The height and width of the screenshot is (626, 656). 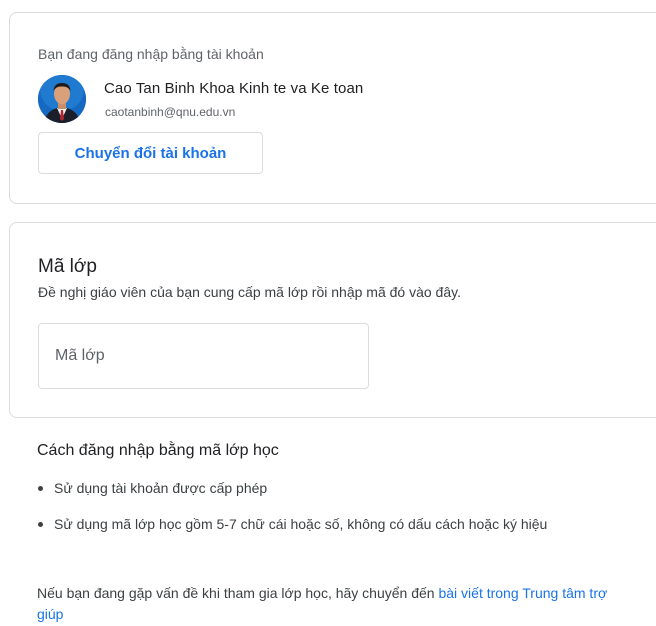 I want to click on avatar-photo-icon, so click(x=62, y=99).